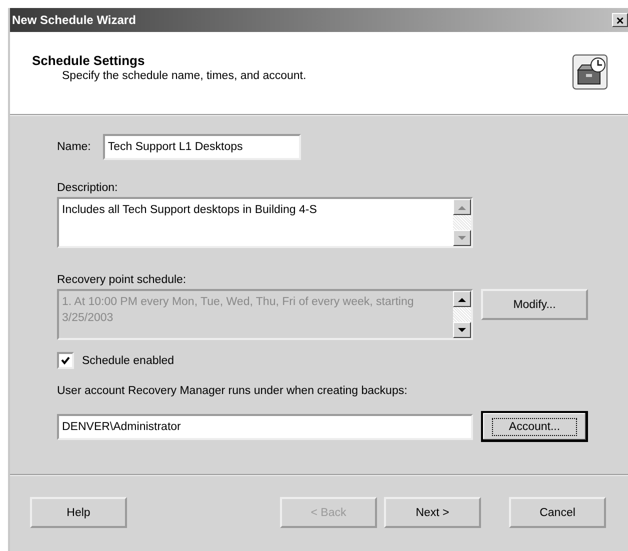 The image size is (628, 551). Describe the element at coordinates (590, 72) in the screenshot. I see `toolbox-clock-icon` at that location.